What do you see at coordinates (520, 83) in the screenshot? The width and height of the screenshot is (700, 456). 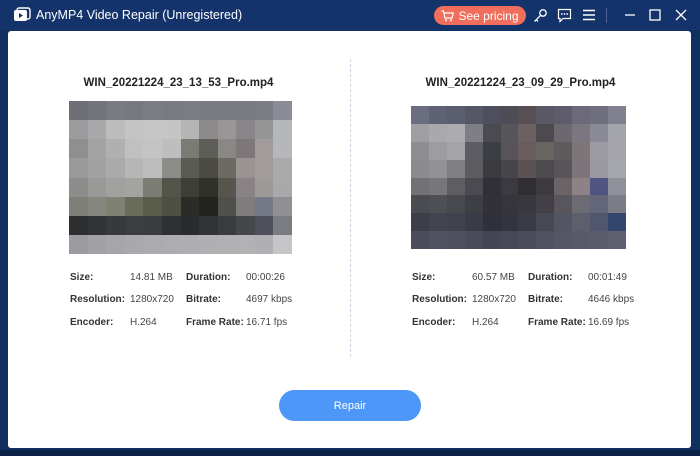 I see `right-file-name: WIN_20221224_23_09_29_Pro.mp4` at bounding box center [520, 83].